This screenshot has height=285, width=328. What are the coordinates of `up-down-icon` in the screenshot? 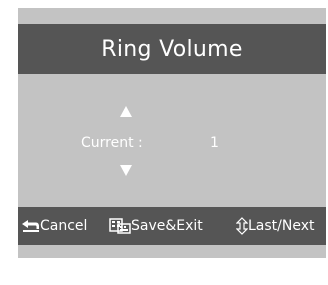 It's located at (242, 226).